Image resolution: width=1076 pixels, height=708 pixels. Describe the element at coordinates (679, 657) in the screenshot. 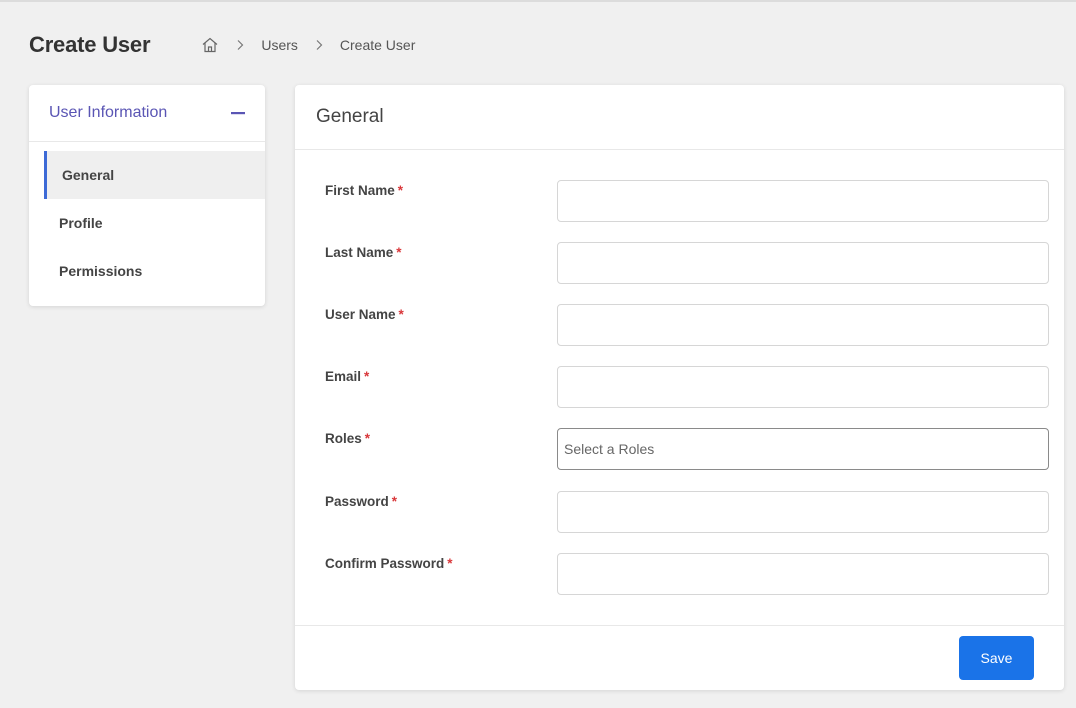

I see `form-footer: Save` at that location.